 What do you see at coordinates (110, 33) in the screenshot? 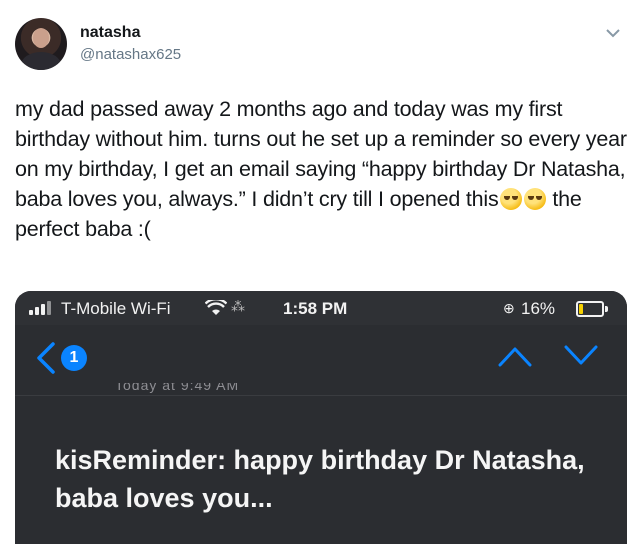
I see `user-name: natasha` at bounding box center [110, 33].